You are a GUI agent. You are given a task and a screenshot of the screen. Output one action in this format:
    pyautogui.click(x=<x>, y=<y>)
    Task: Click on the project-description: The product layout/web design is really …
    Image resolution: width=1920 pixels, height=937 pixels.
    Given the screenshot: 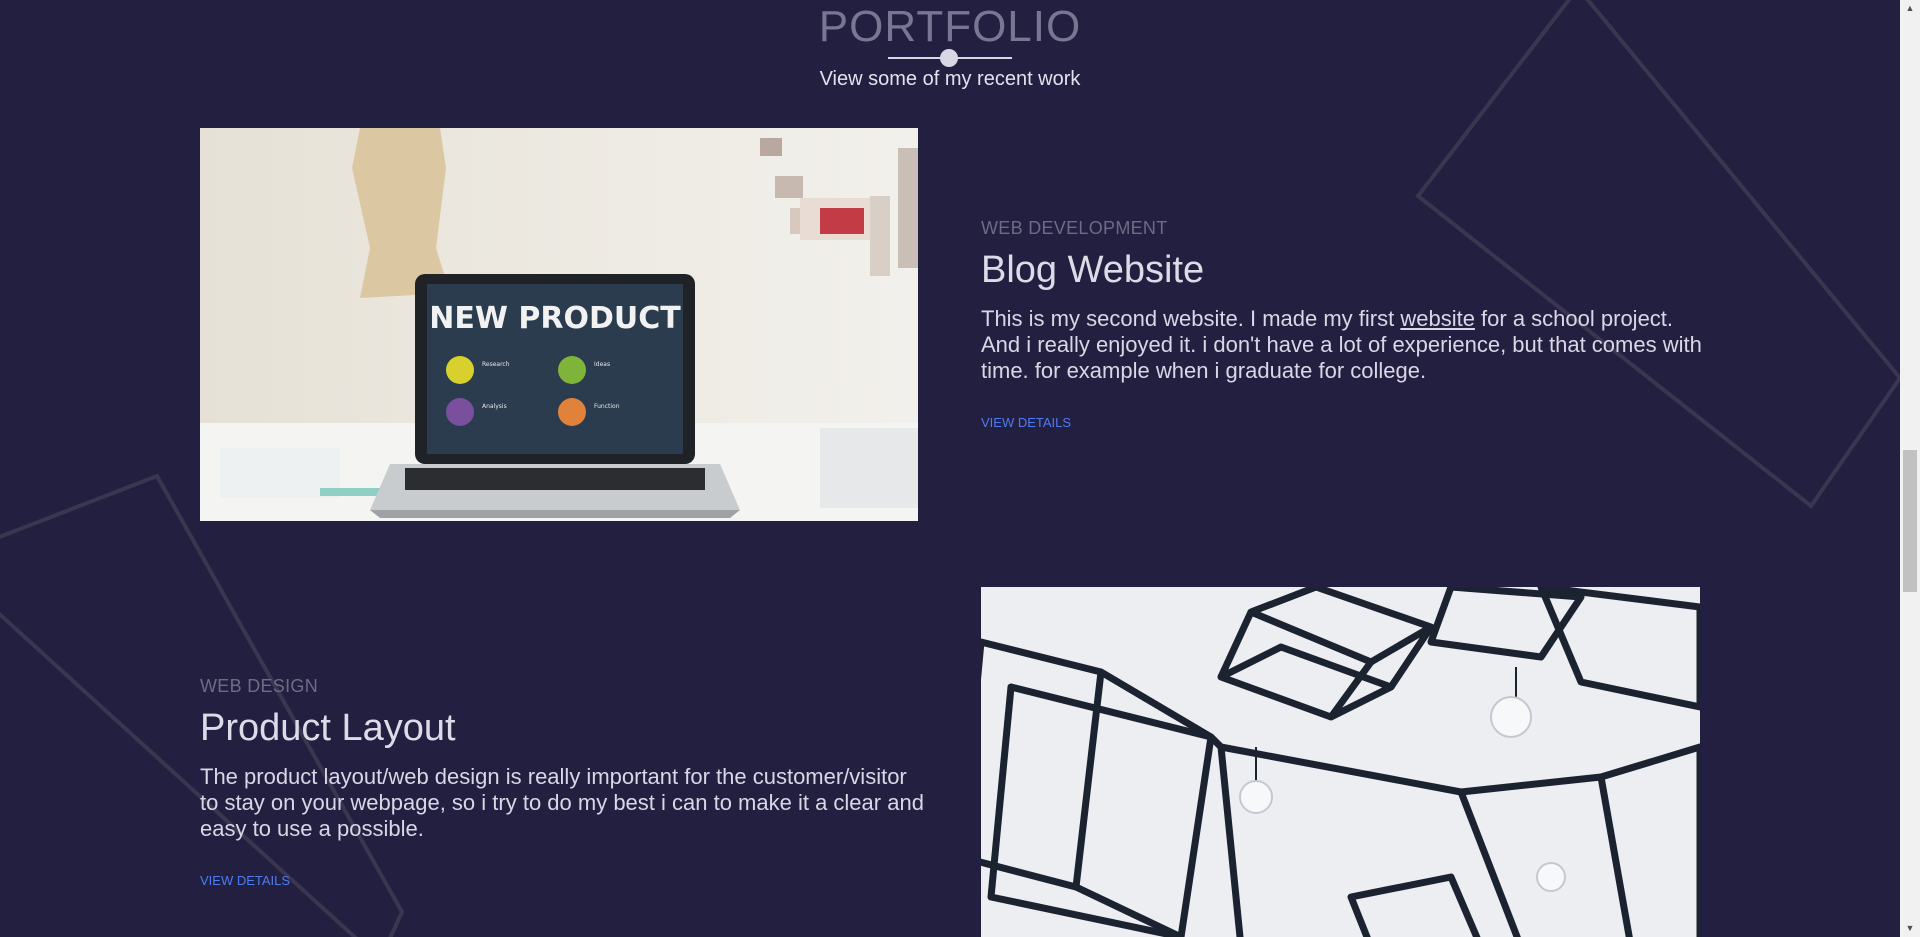 What is the action you would take?
    pyautogui.click(x=562, y=802)
    